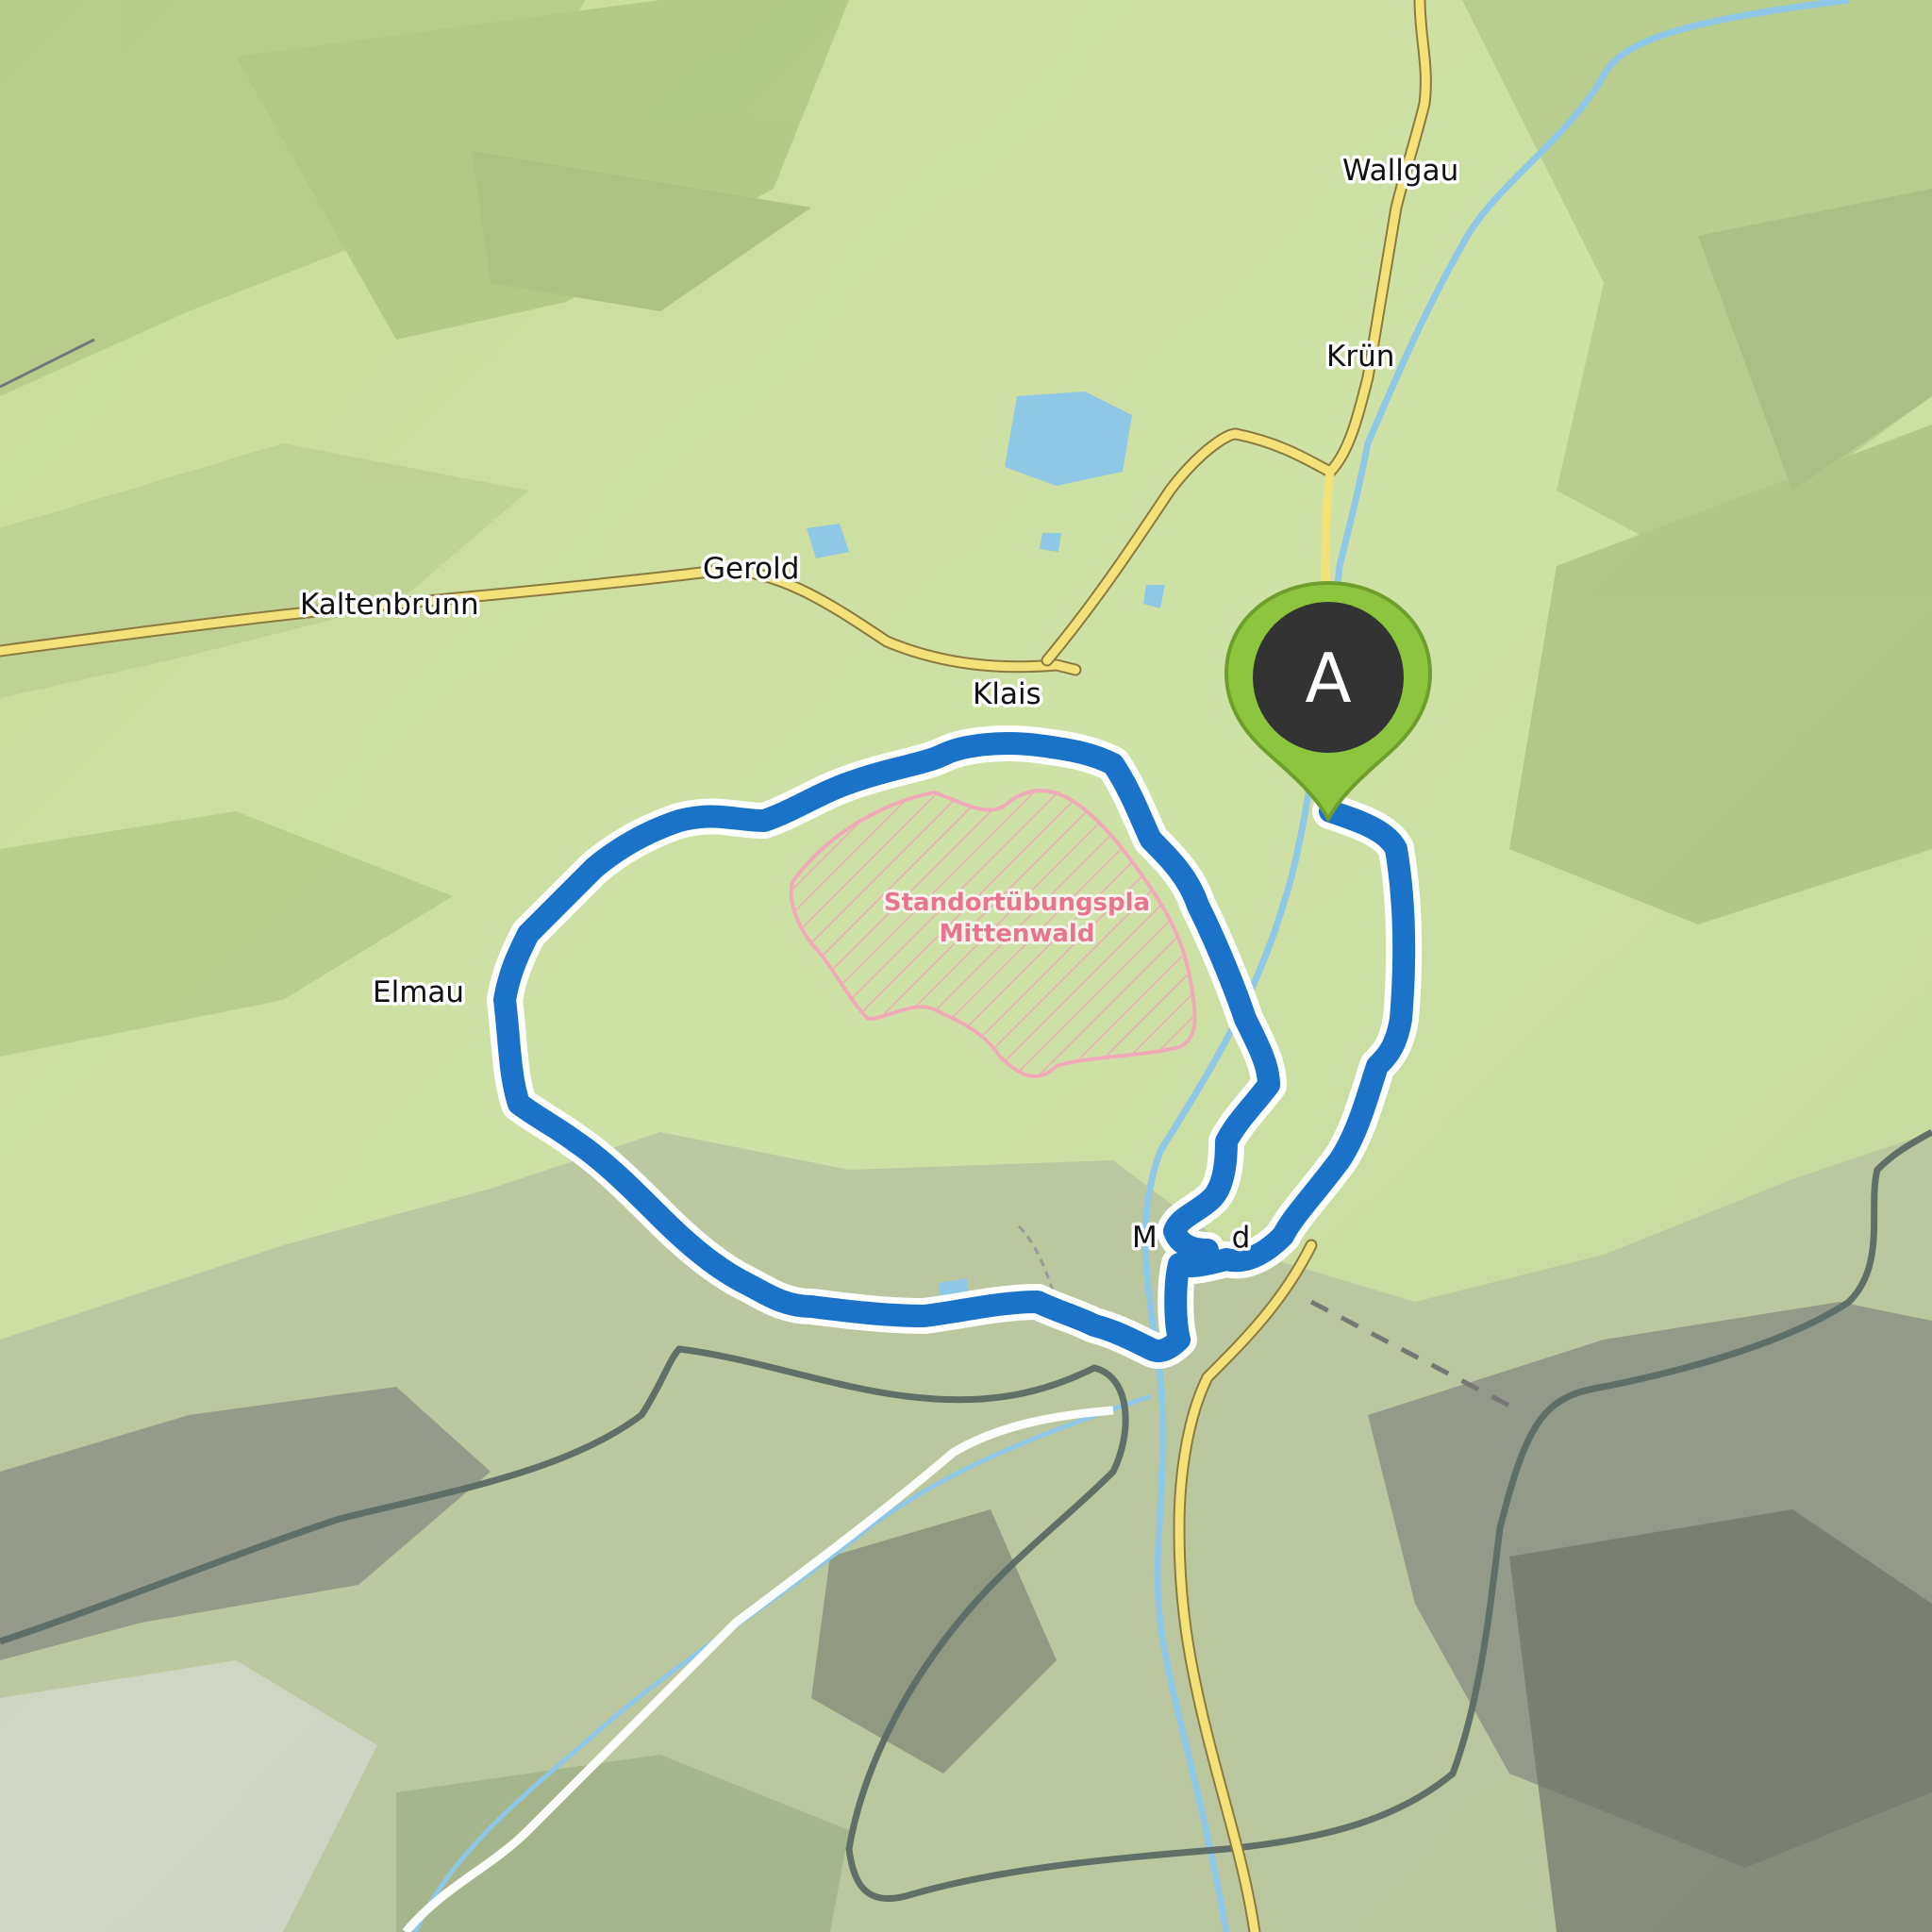 The width and height of the screenshot is (1932, 1932). Describe the element at coordinates (1400, 171) in the screenshot. I see `place-label-wallgau: Wallgau` at that location.